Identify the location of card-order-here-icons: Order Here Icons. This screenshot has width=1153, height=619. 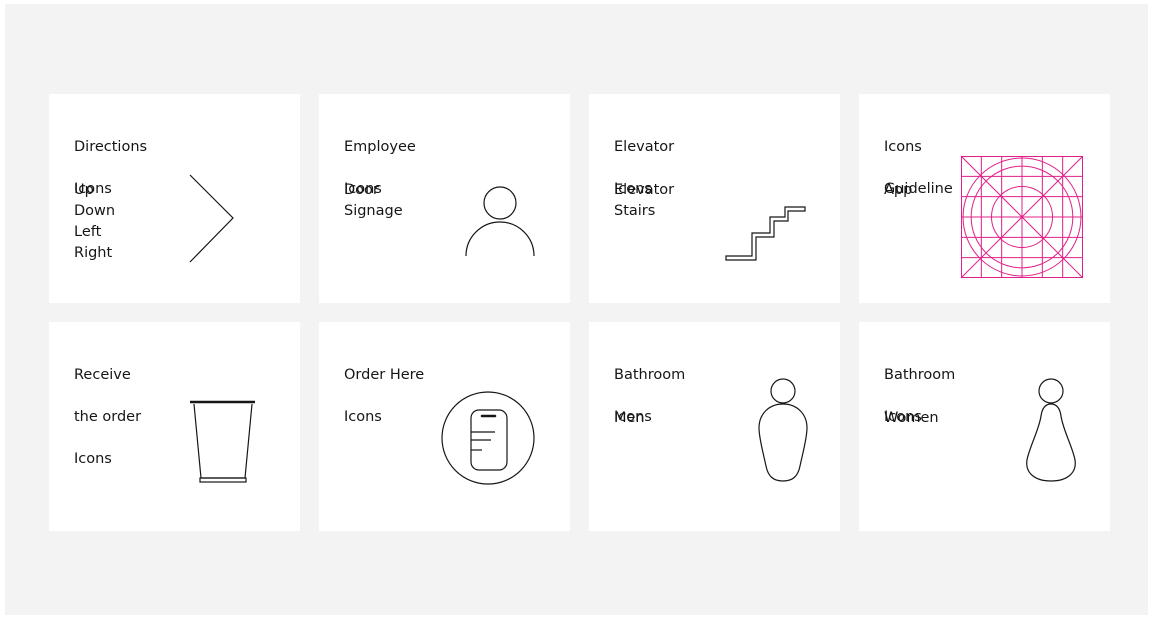
(444, 426).